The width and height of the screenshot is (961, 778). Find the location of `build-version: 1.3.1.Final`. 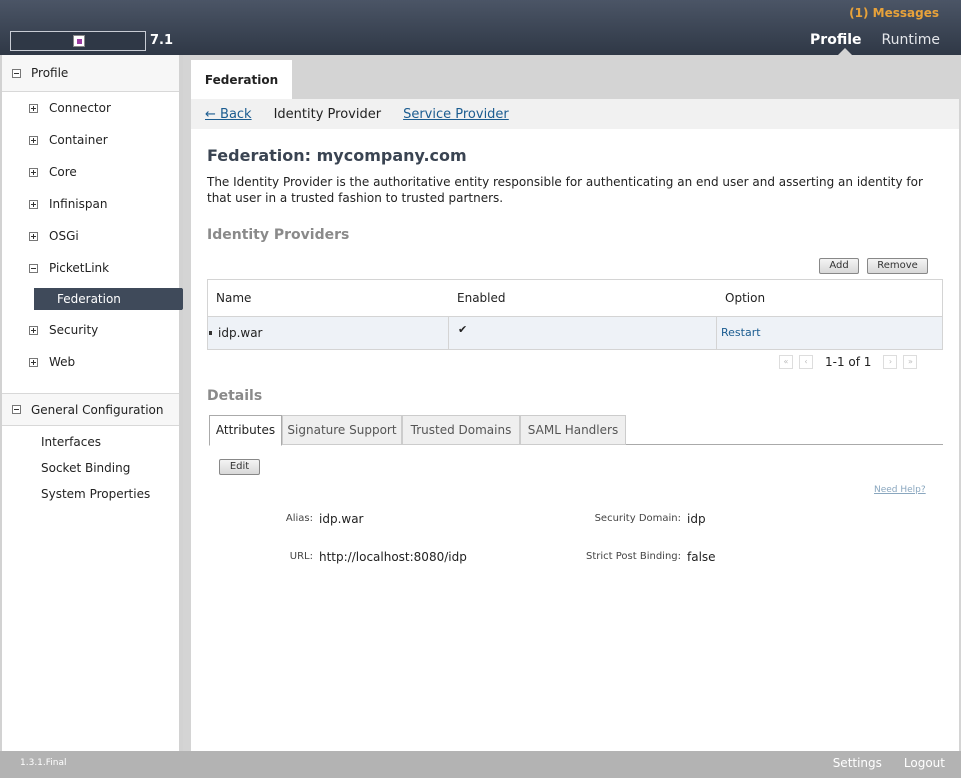

build-version: 1.3.1.Final is located at coordinates (43, 763).